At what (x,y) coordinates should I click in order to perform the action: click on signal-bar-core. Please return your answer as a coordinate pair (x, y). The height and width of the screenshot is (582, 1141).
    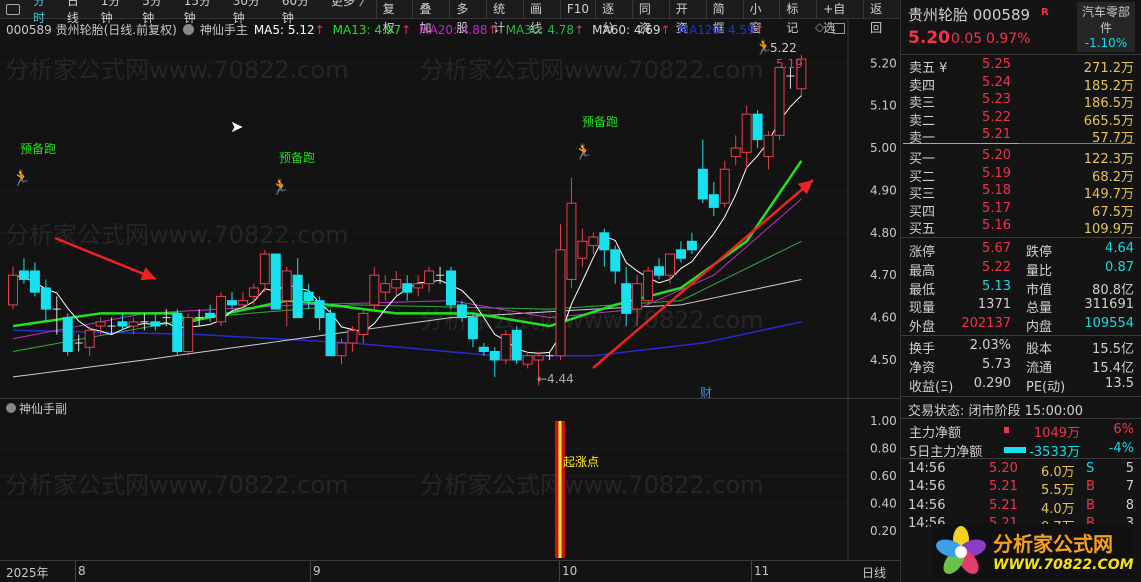
    Looking at the image, I should click on (560, 489).